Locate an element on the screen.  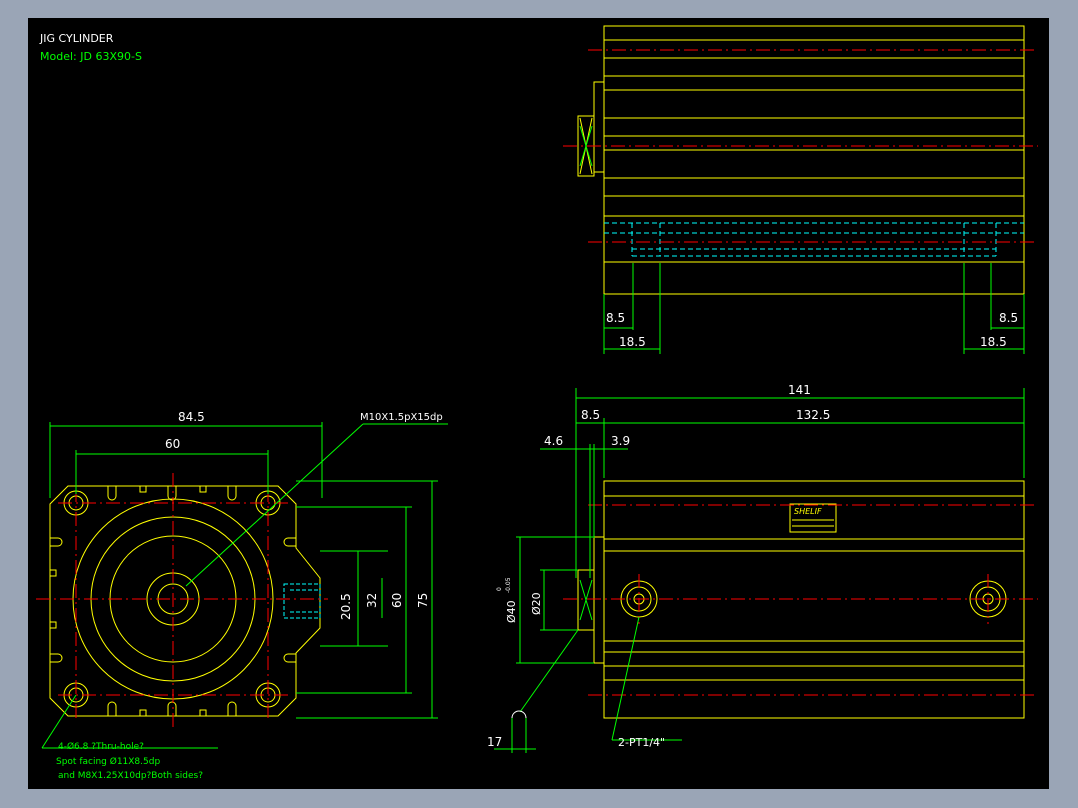
drawing-title: JIG CYLINDER is located at coordinates (76, 38).